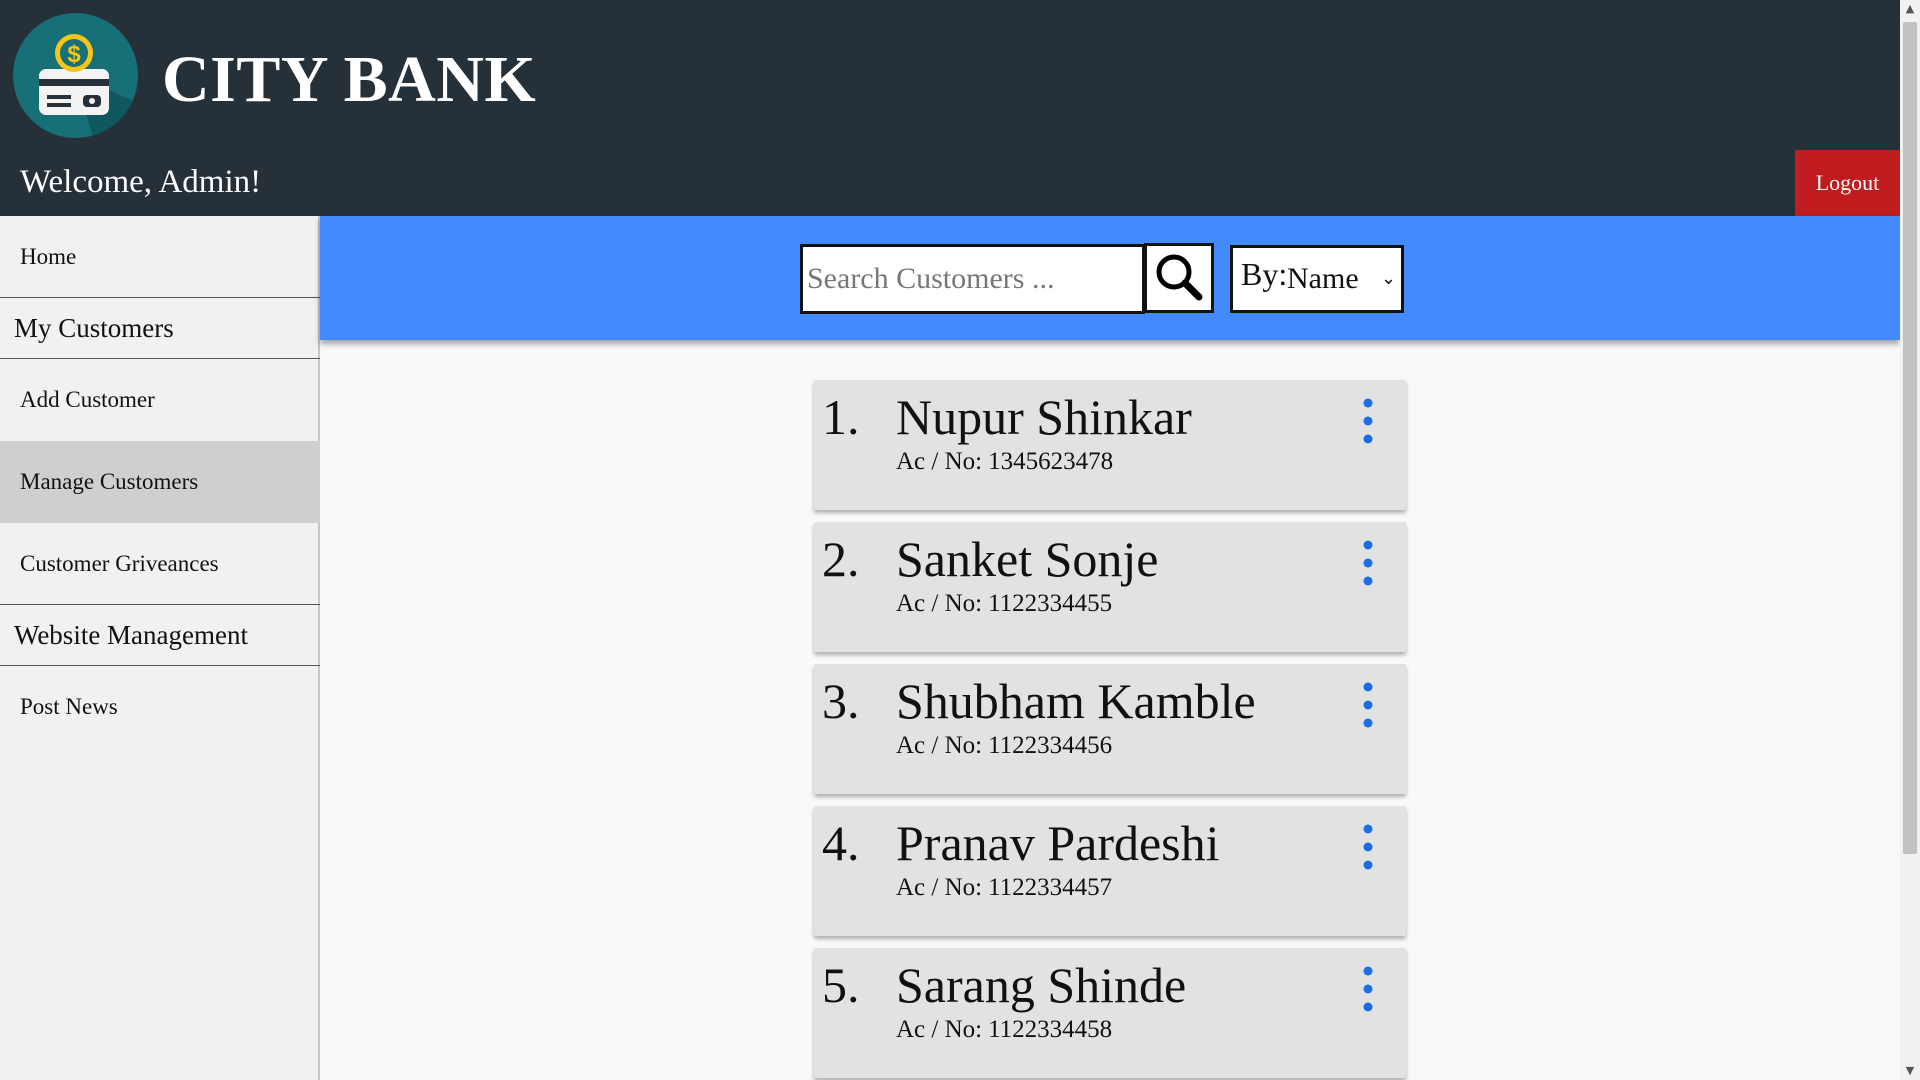  What do you see at coordinates (1051, 461) in the screenshot?
I see `account-number: 1345623478` at bounding box center [1051, 461].